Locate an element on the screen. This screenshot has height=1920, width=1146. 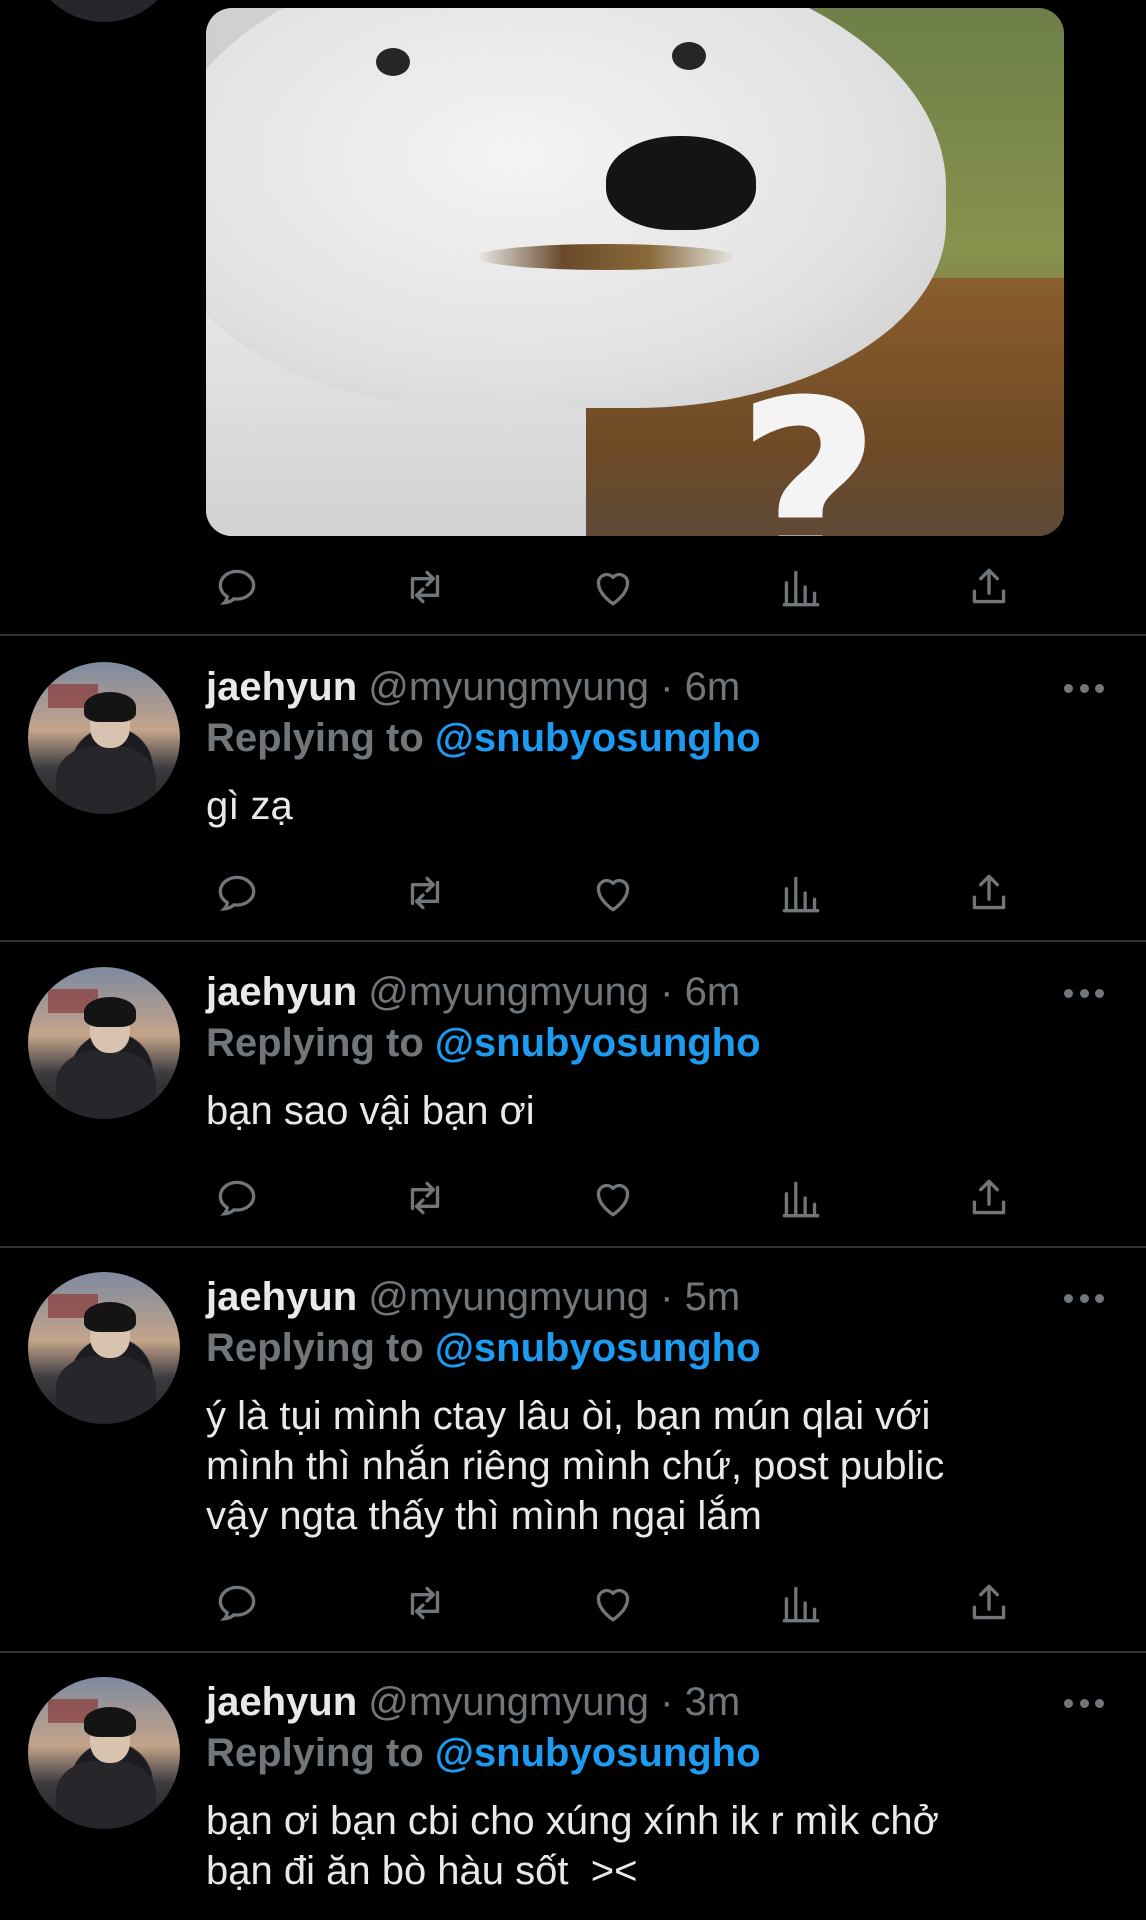
media-dog-eye is located at coordinates (689, 56).